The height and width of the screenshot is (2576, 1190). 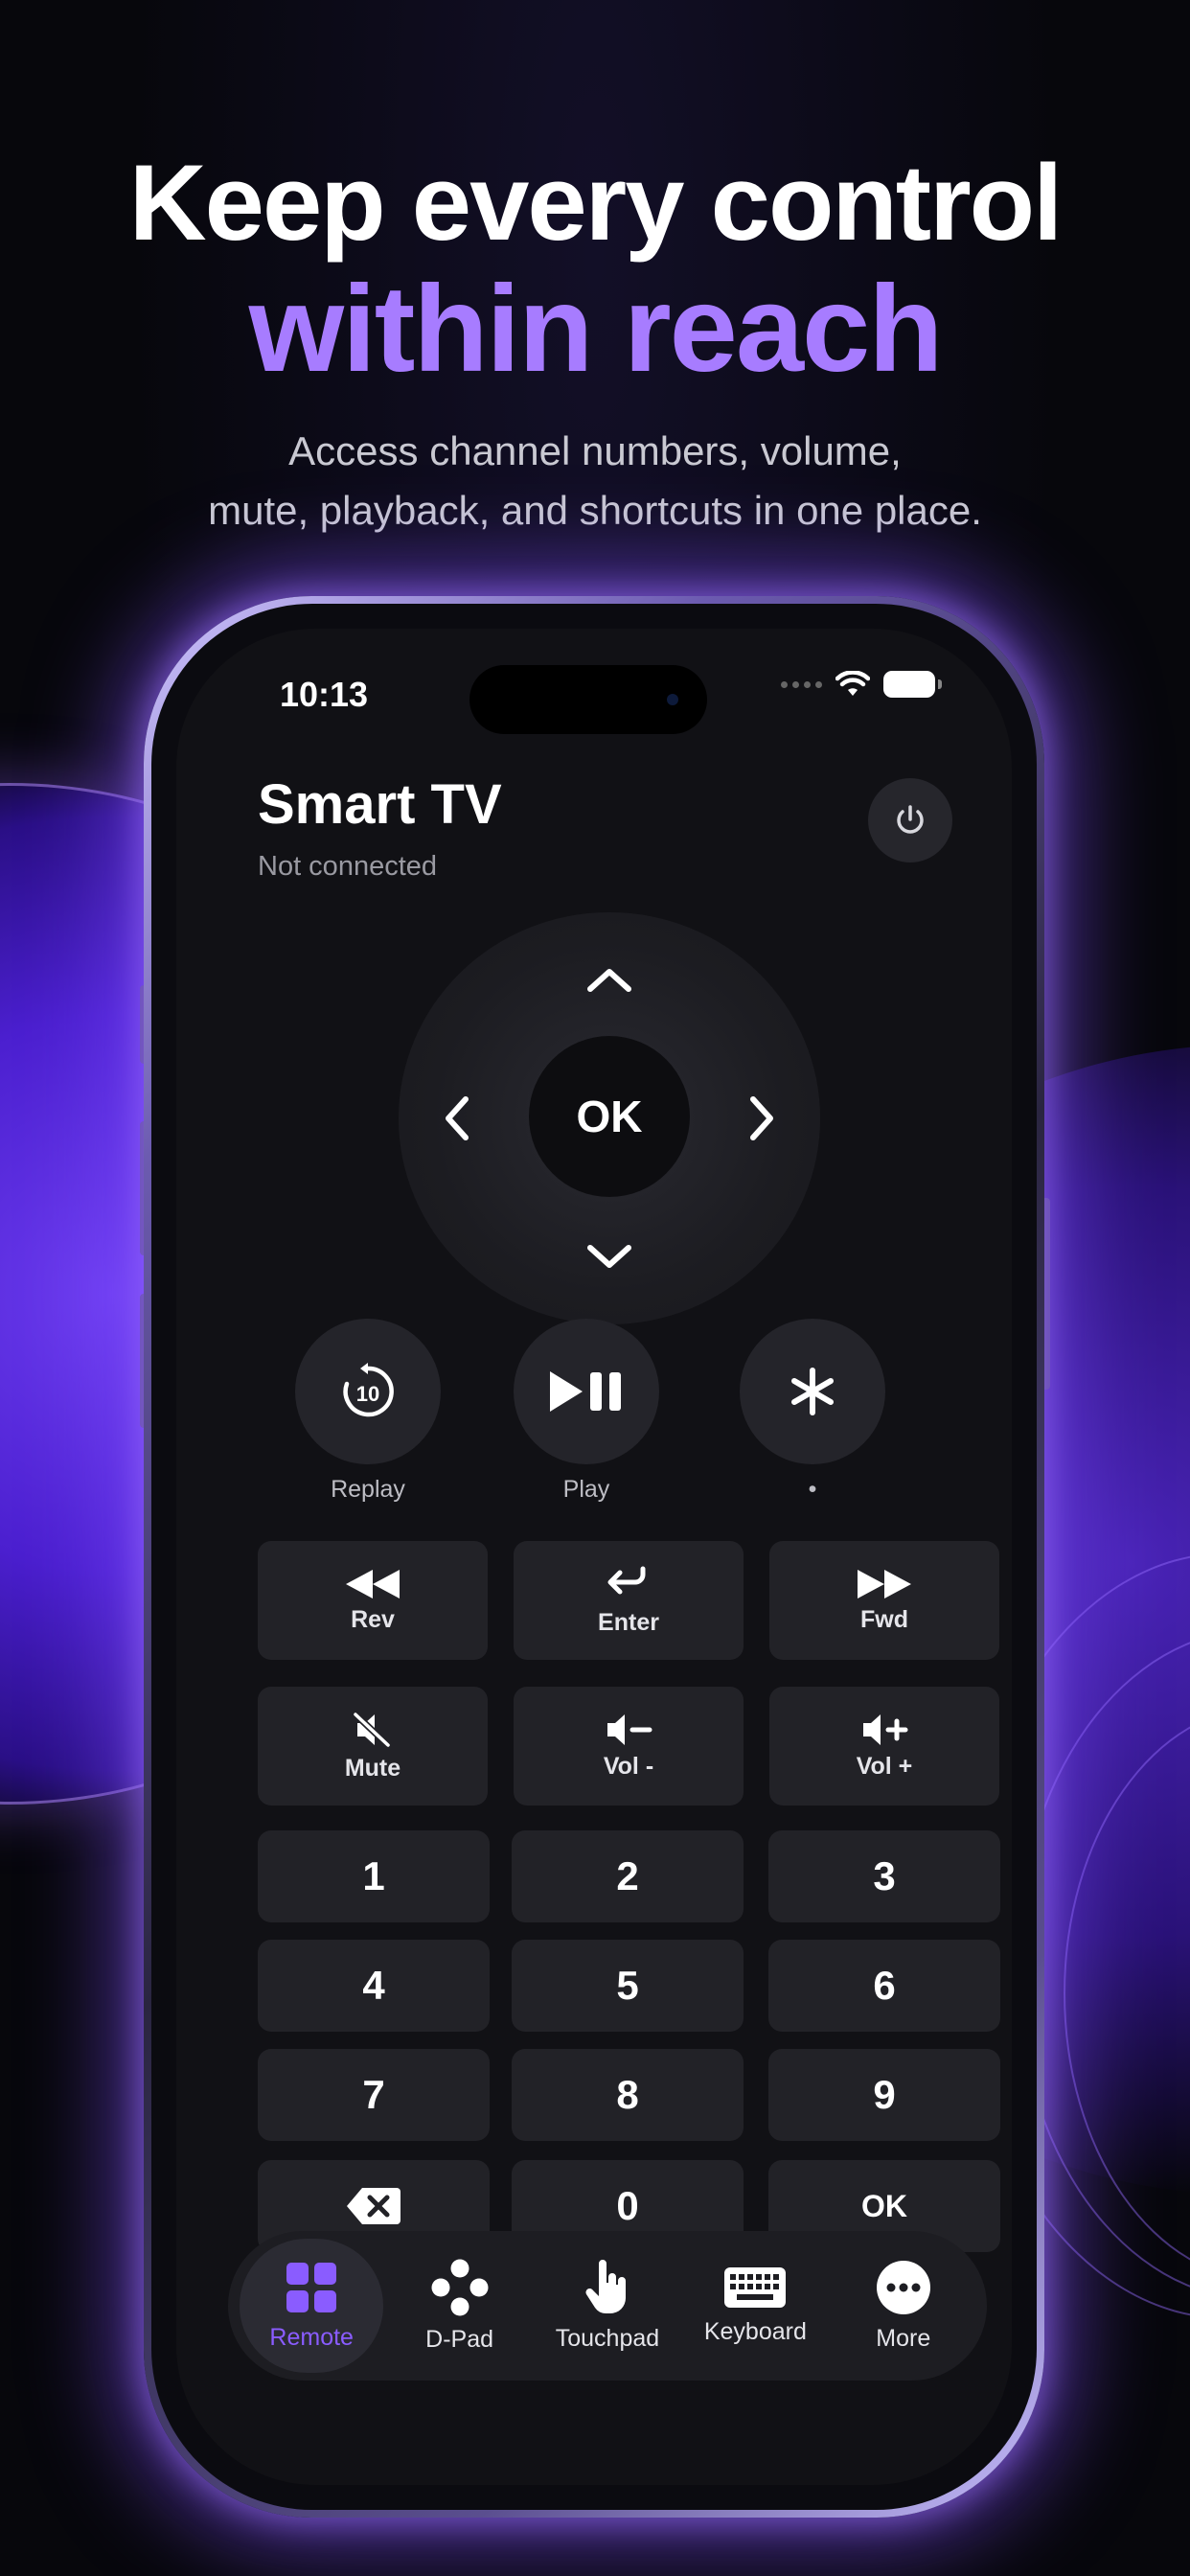 What do you see at coordinates (588, 699) in the screenshot?
I see `dynamic-island` at bounding box center [588, 699].